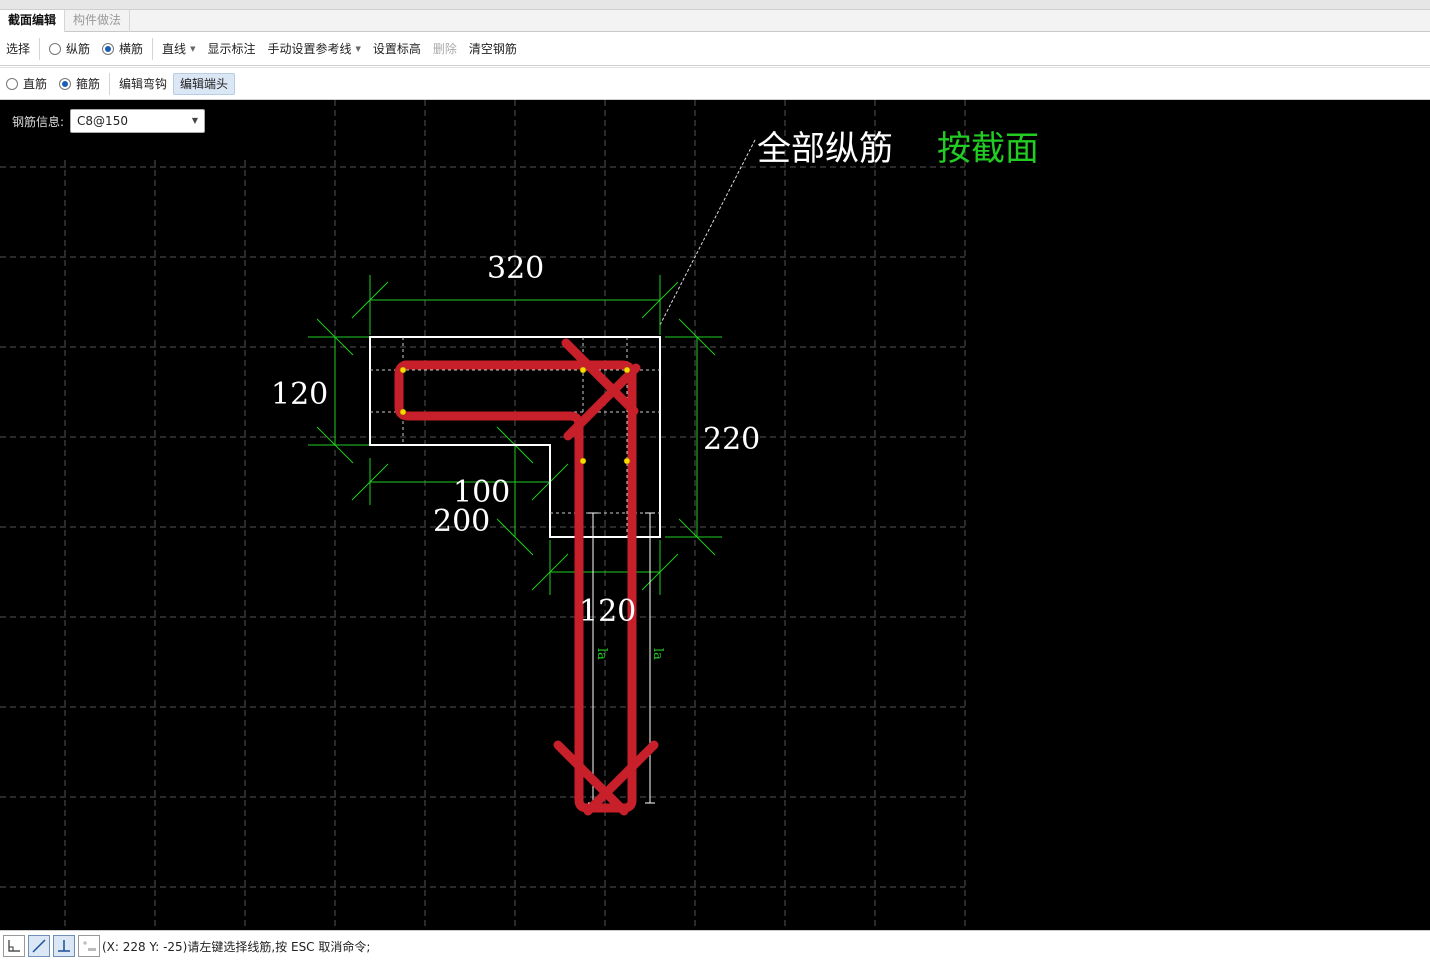 The width and height of the screenshot is (1430, 961). Describe the element at coordinates (88, 83) in the screenshot. I see `radio-stirrup-label: 箍筋` at that location.